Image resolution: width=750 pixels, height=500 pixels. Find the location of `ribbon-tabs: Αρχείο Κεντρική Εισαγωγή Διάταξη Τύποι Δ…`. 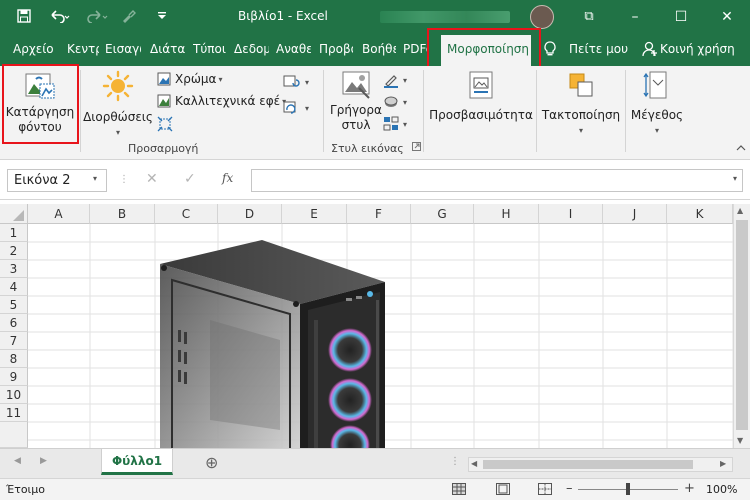

ribbon-tabs: Αρχείο Κεντρική Εισαγωγή Διάταξη Τύποι Δ… is located at coordinates (375, 50).